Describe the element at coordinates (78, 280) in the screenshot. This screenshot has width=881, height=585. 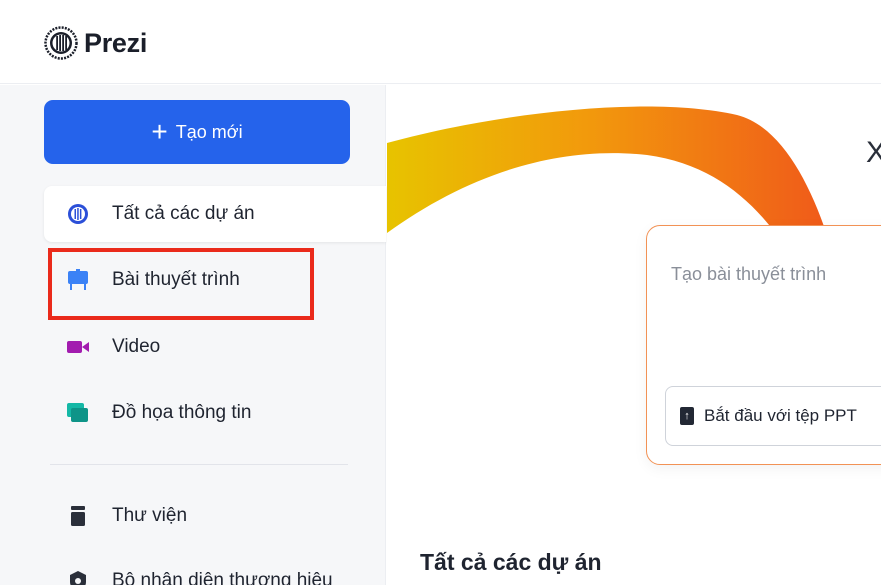
I see `presentation-icon` at that location.